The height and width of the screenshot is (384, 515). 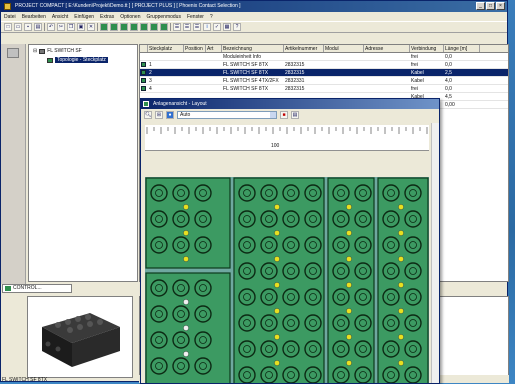 What do you see at coordinates (246, 65) in the screenshot?
I see `cell-name: FL SWITCH SF 8TX` at bounding box center [246, 65].